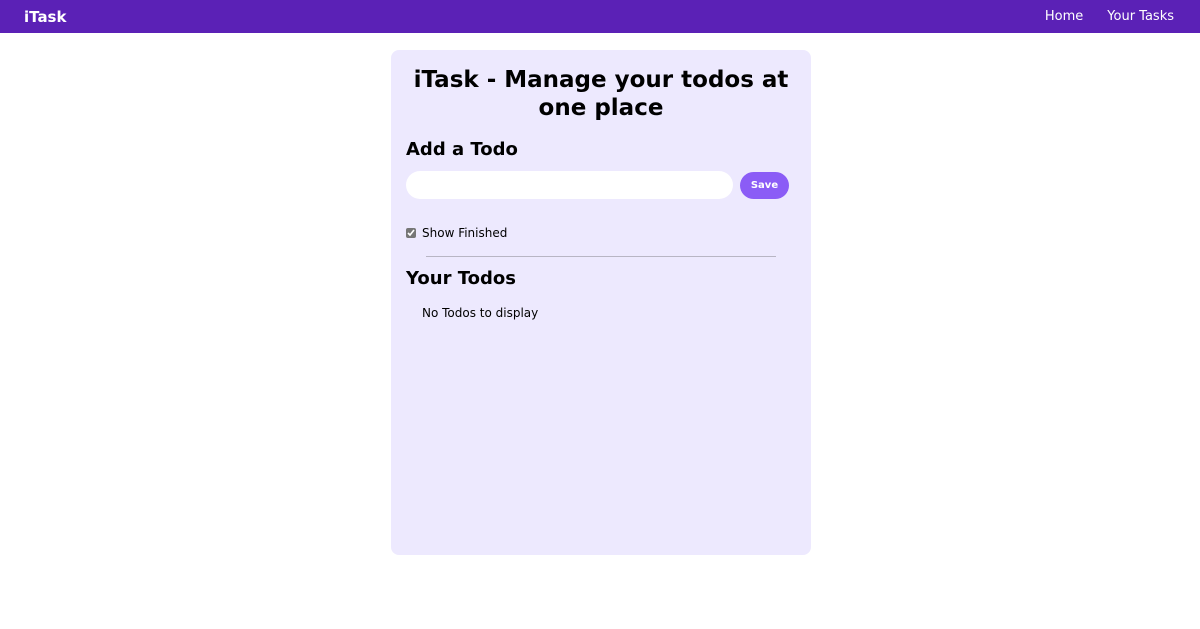  Describe the element at coordinates (480, 313) in the screenshot. I see `empty-todos-message: No Todos to display` at that location.